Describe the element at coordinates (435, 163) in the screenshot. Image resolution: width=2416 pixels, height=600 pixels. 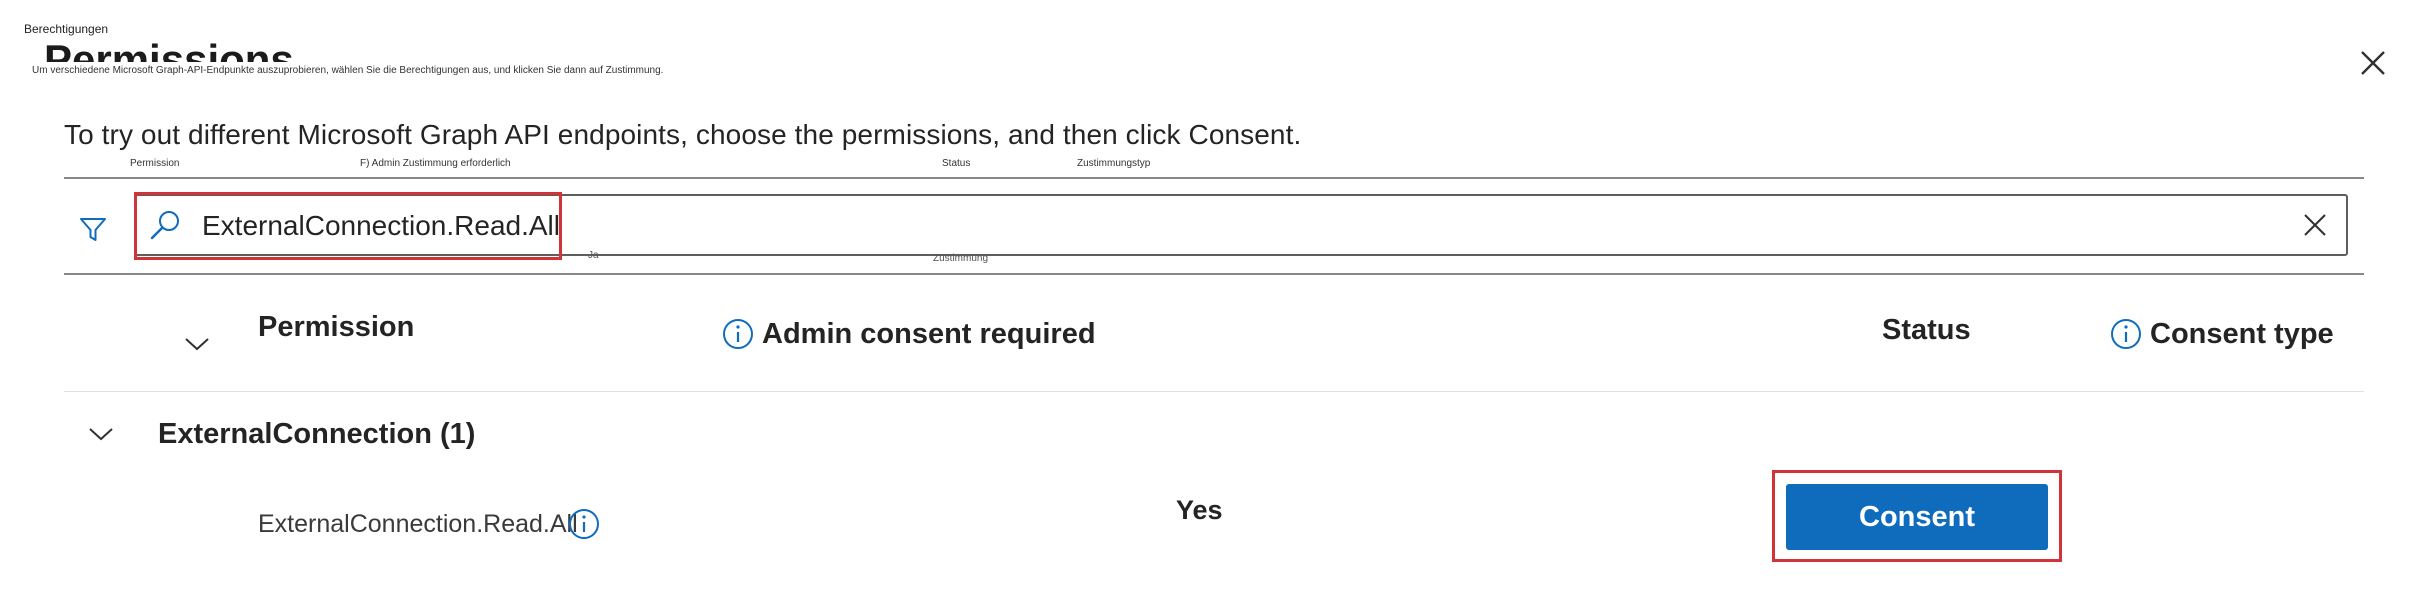
I see `overlay-col-admin: F) Admin Zustimmung erforderlich` at that location.